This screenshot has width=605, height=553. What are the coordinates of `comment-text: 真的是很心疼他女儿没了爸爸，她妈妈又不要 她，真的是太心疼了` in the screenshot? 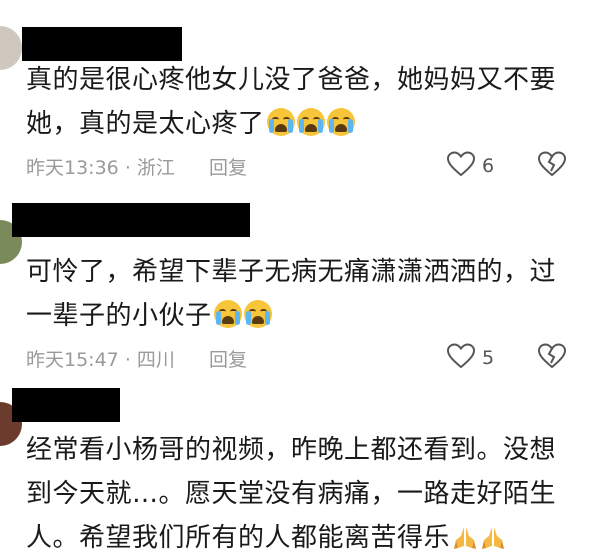 It's located at (291, 102).